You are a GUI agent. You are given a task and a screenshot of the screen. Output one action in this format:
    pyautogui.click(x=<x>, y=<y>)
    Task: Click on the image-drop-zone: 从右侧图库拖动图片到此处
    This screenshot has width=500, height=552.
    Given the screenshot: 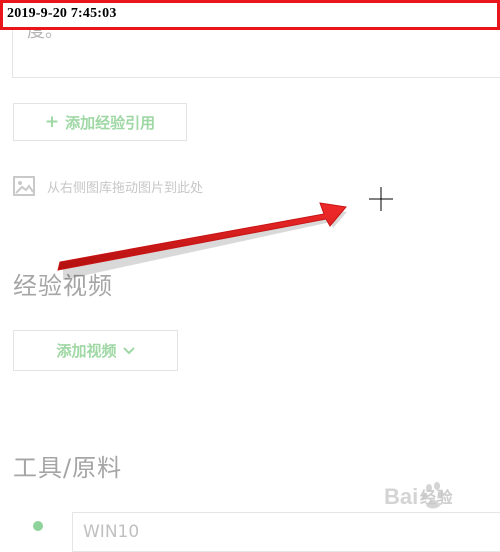 What is the action you would take?
    pyautogui.click(x=108, y=186)
    